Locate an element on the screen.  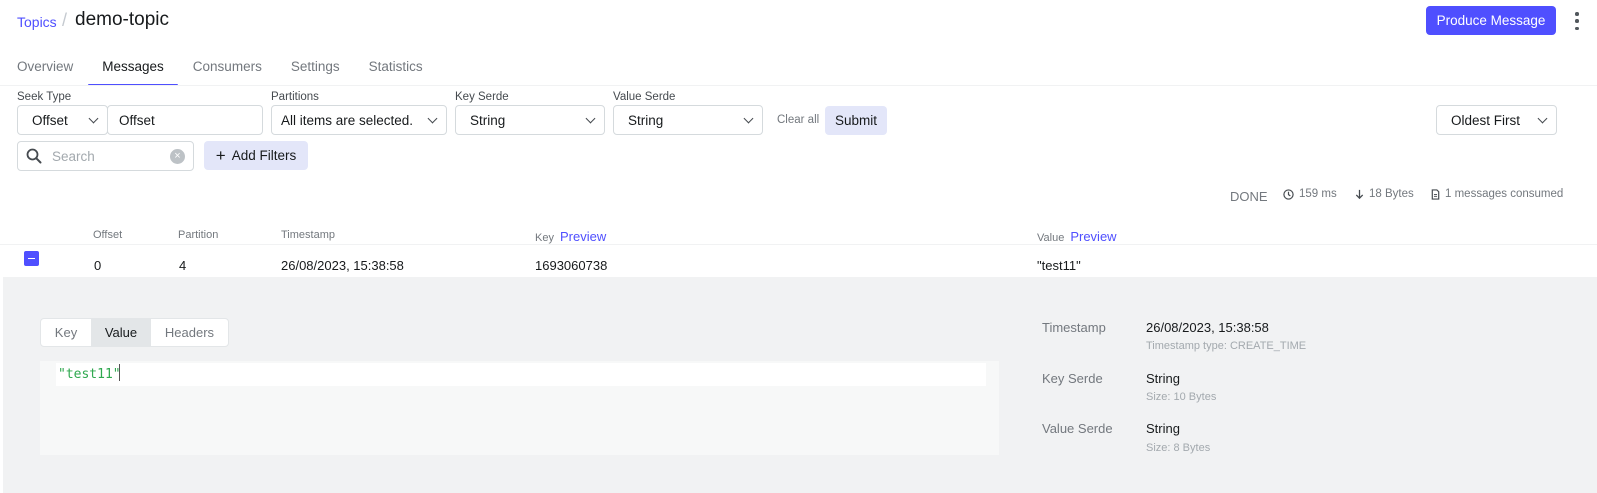
detail-tab-headers: Headers is located at coordinates (189, 332).